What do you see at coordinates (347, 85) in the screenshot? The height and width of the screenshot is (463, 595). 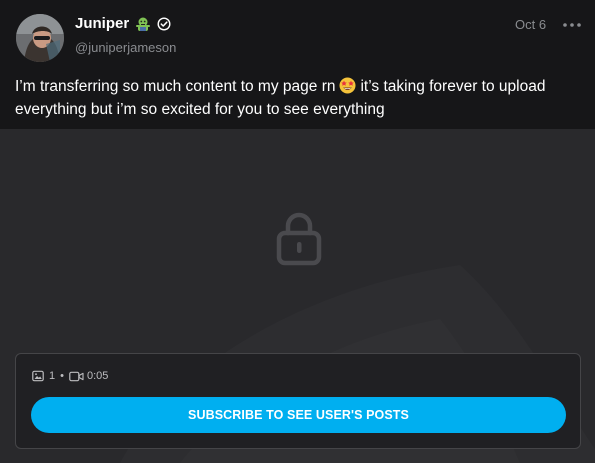 I see `star-struck-emoji-icon` at bounding box center [347, 85].